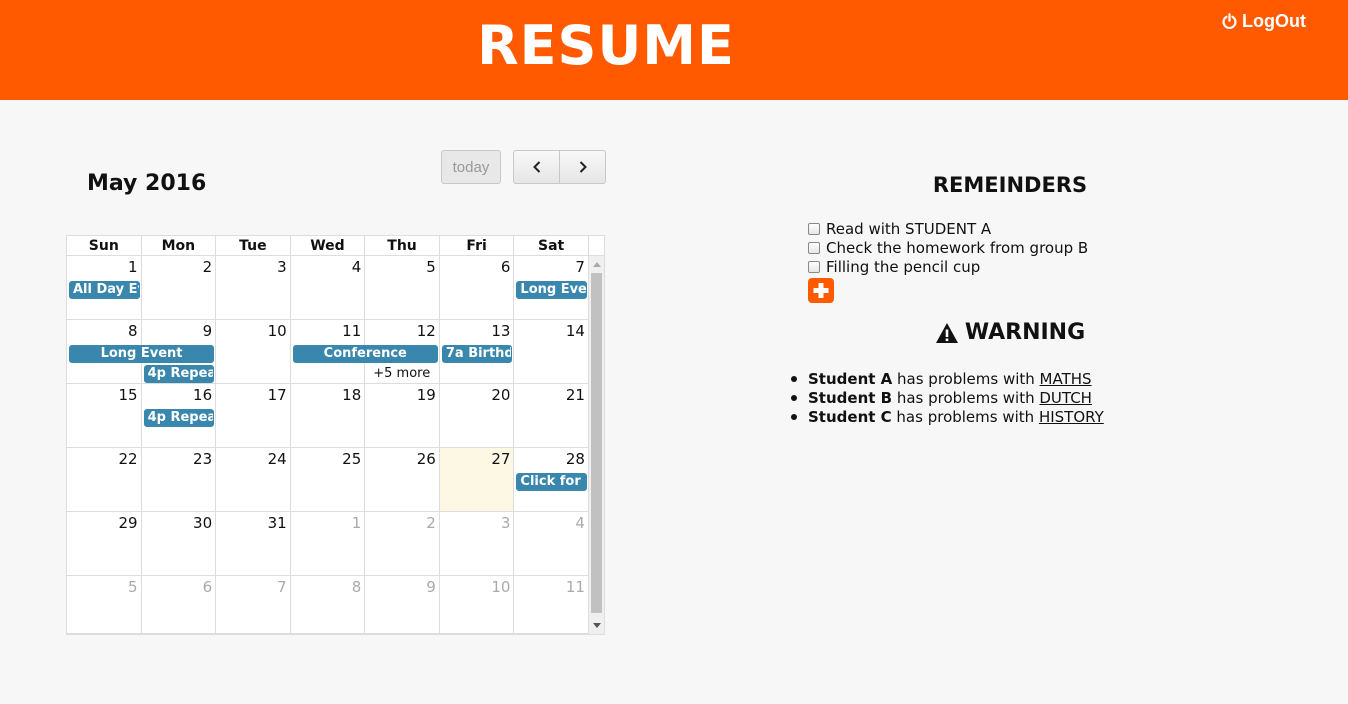 This screenshot has height=704, width=1348. What do you see at coordinates (1010, 185) in the screenshot?
I see `reminders-title: REMEINDERS` at bounding box center [1010, 185].